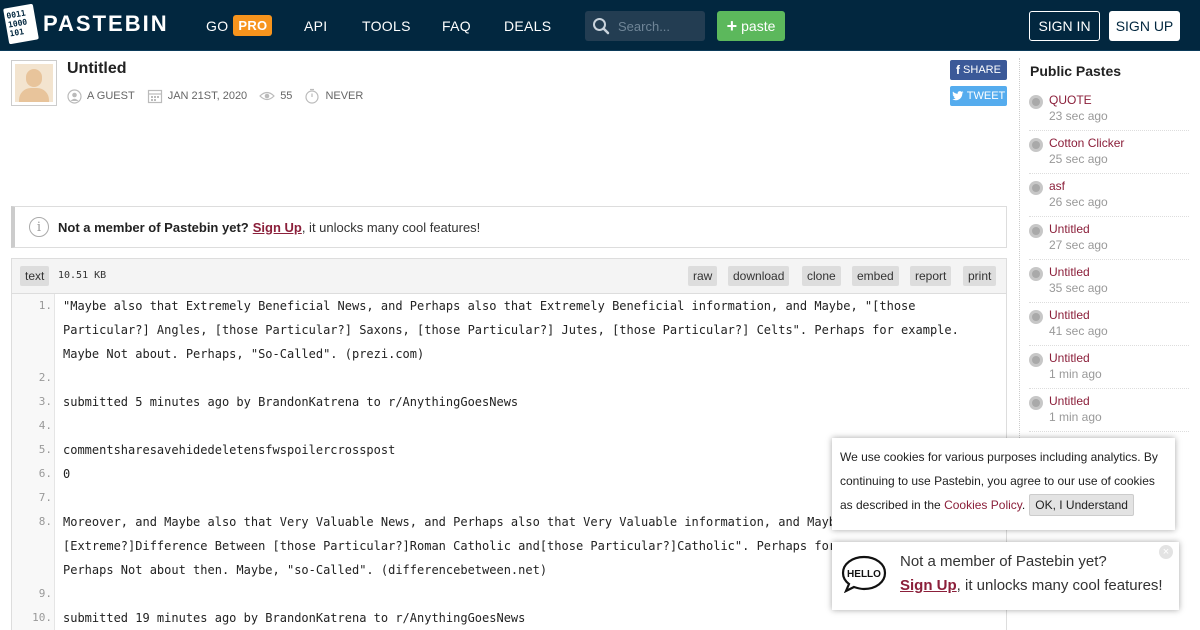  Describe the element at coordinates (386, 25) in the screenshot. I see `nav-tools: TOOLS` at that location.